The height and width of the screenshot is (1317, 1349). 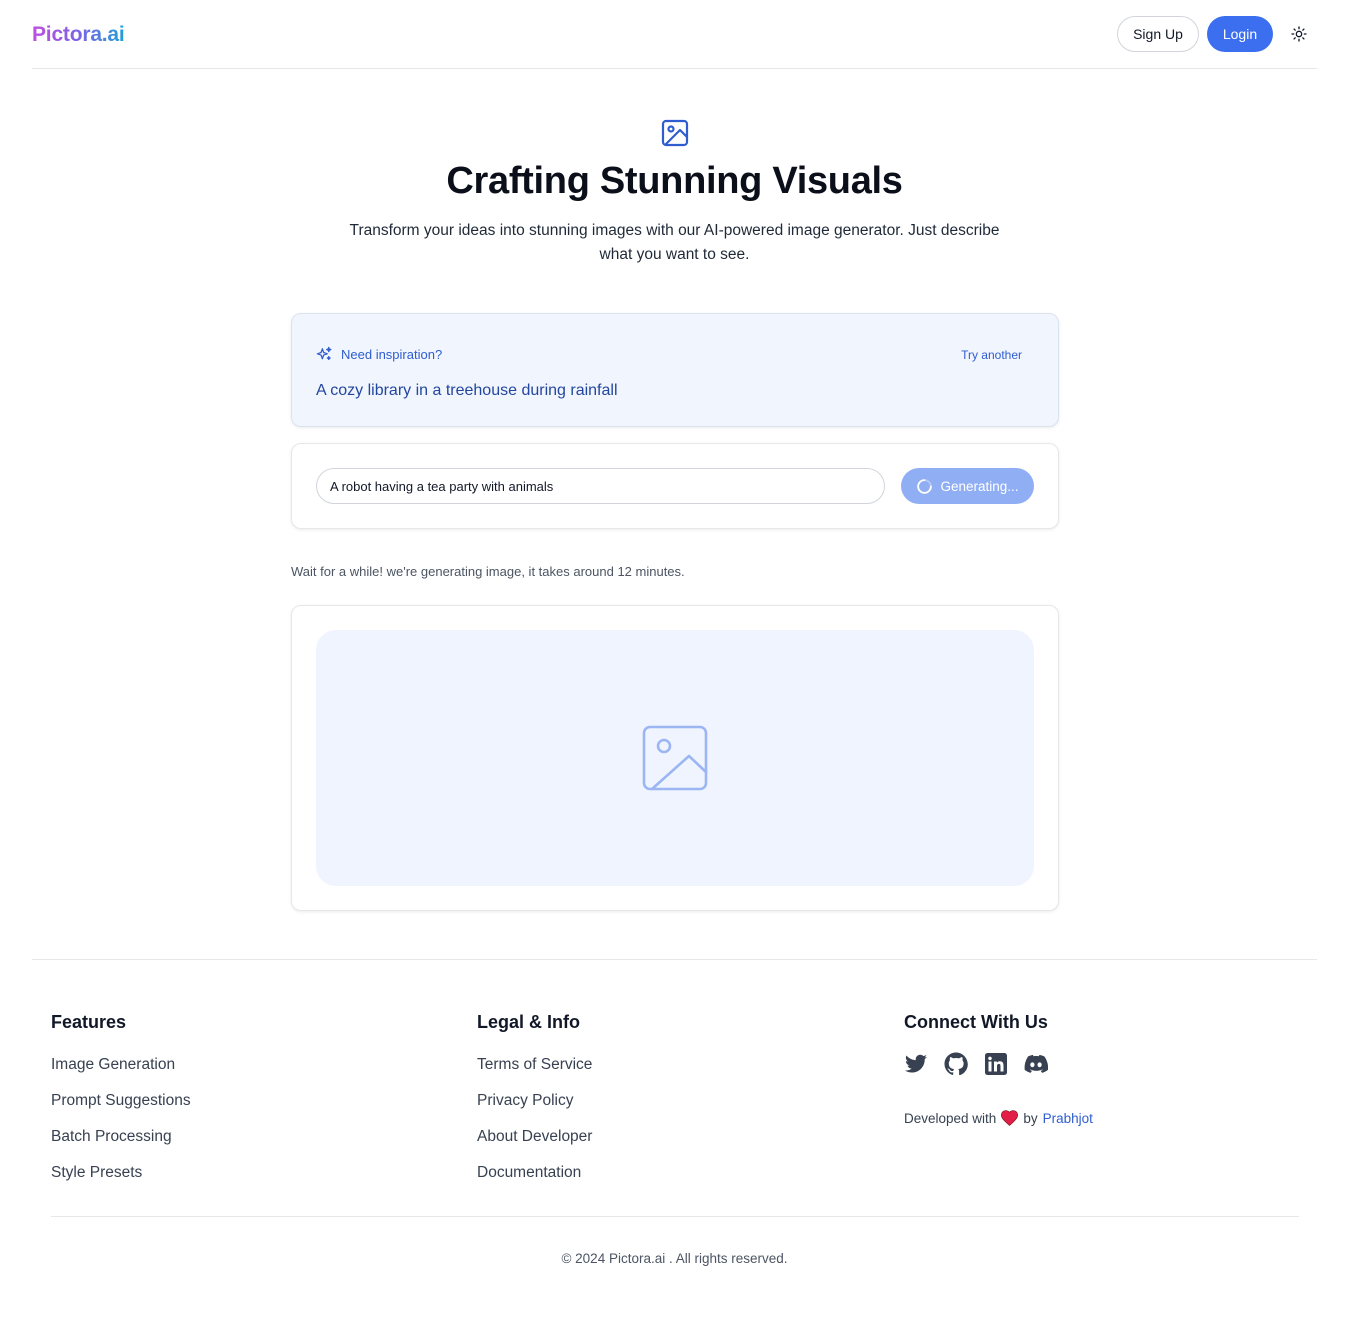 What do you see at coordinates (392, 354) in the screenshot?
I see `inspiration-label: Need inspiration?` at bounding box center [392, 354].